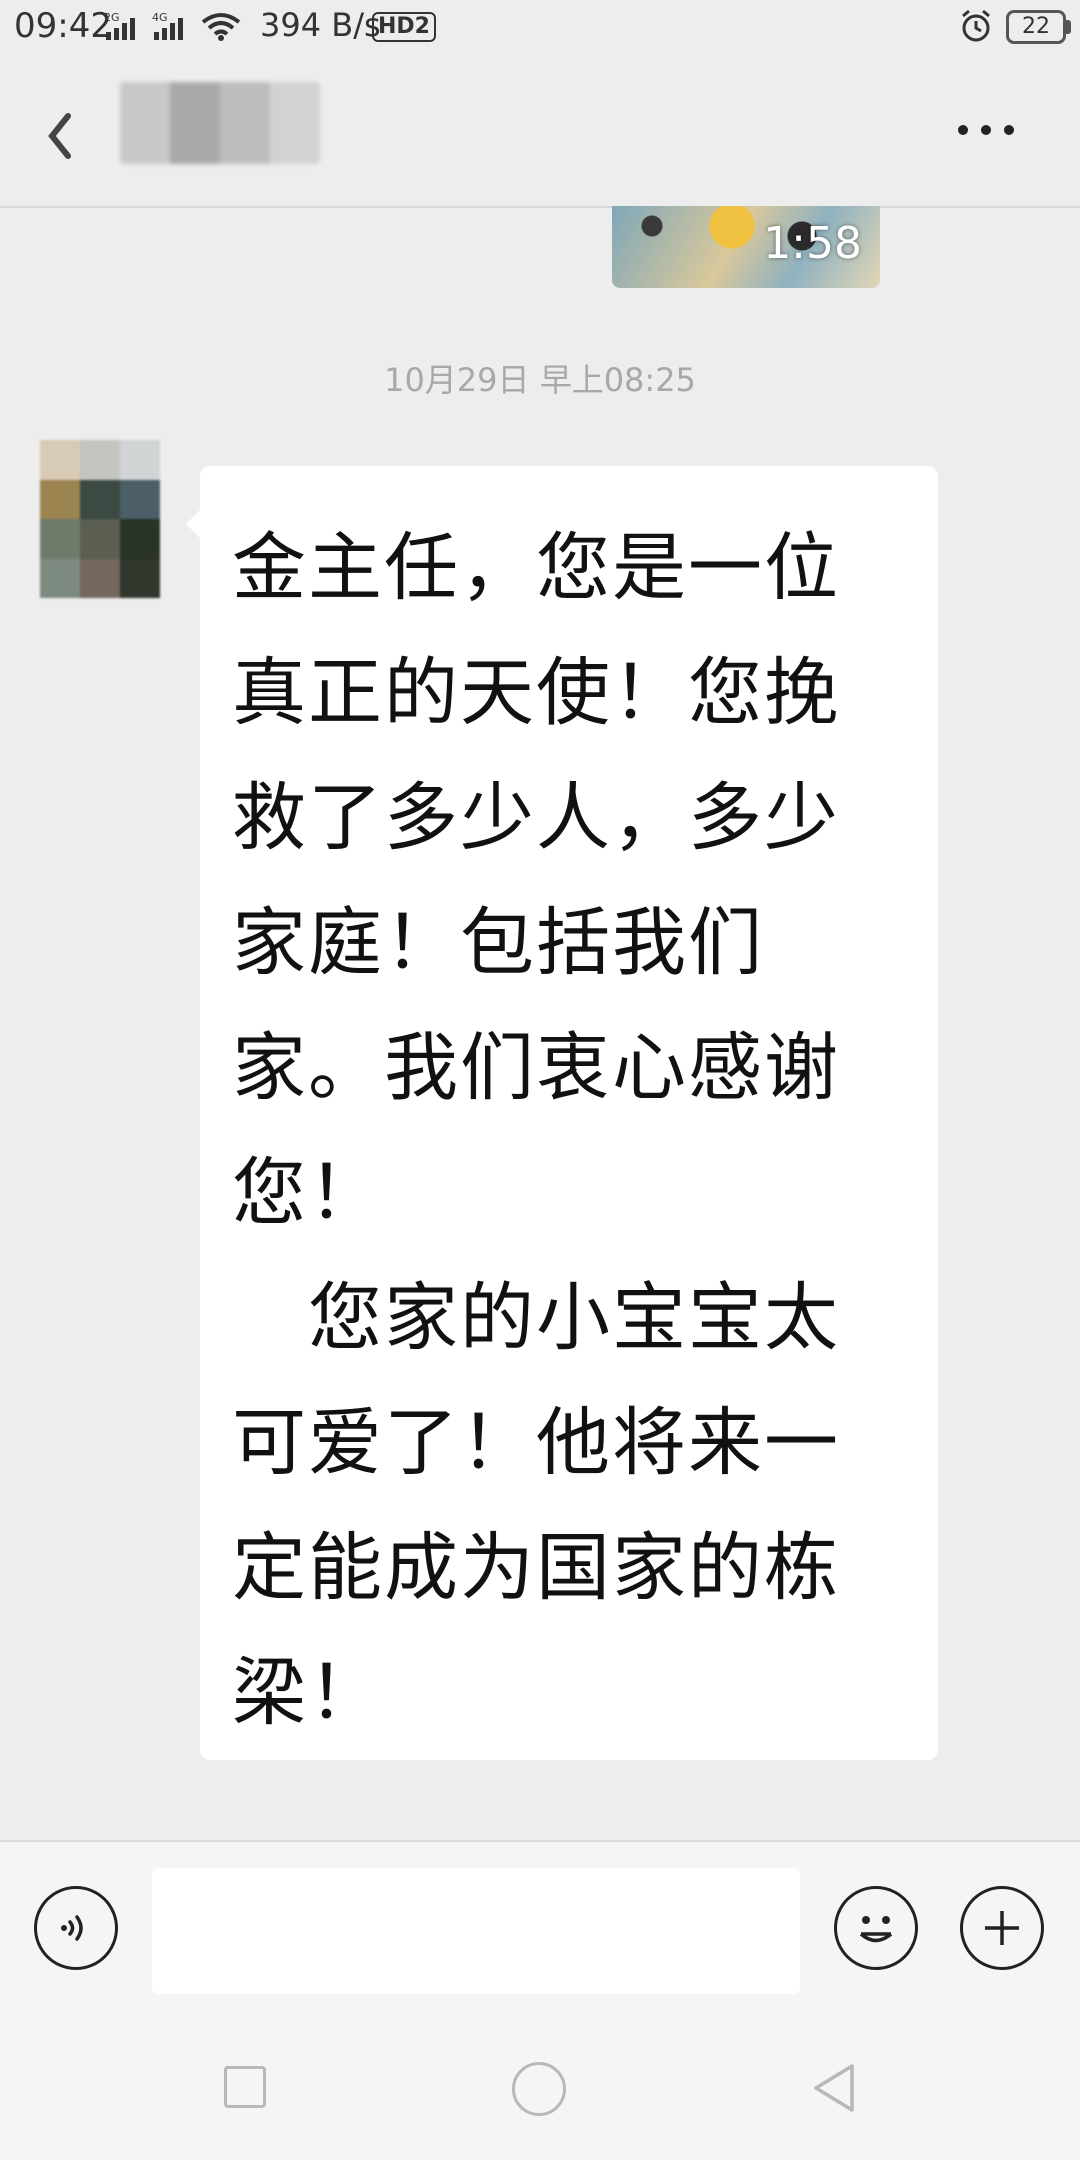 The height and width of the screenshot is (2160, 1080). What do you see at coordinates (76, 1928) in the screenshot?
I see `voice-icon` at bounding box center [76, 1928].